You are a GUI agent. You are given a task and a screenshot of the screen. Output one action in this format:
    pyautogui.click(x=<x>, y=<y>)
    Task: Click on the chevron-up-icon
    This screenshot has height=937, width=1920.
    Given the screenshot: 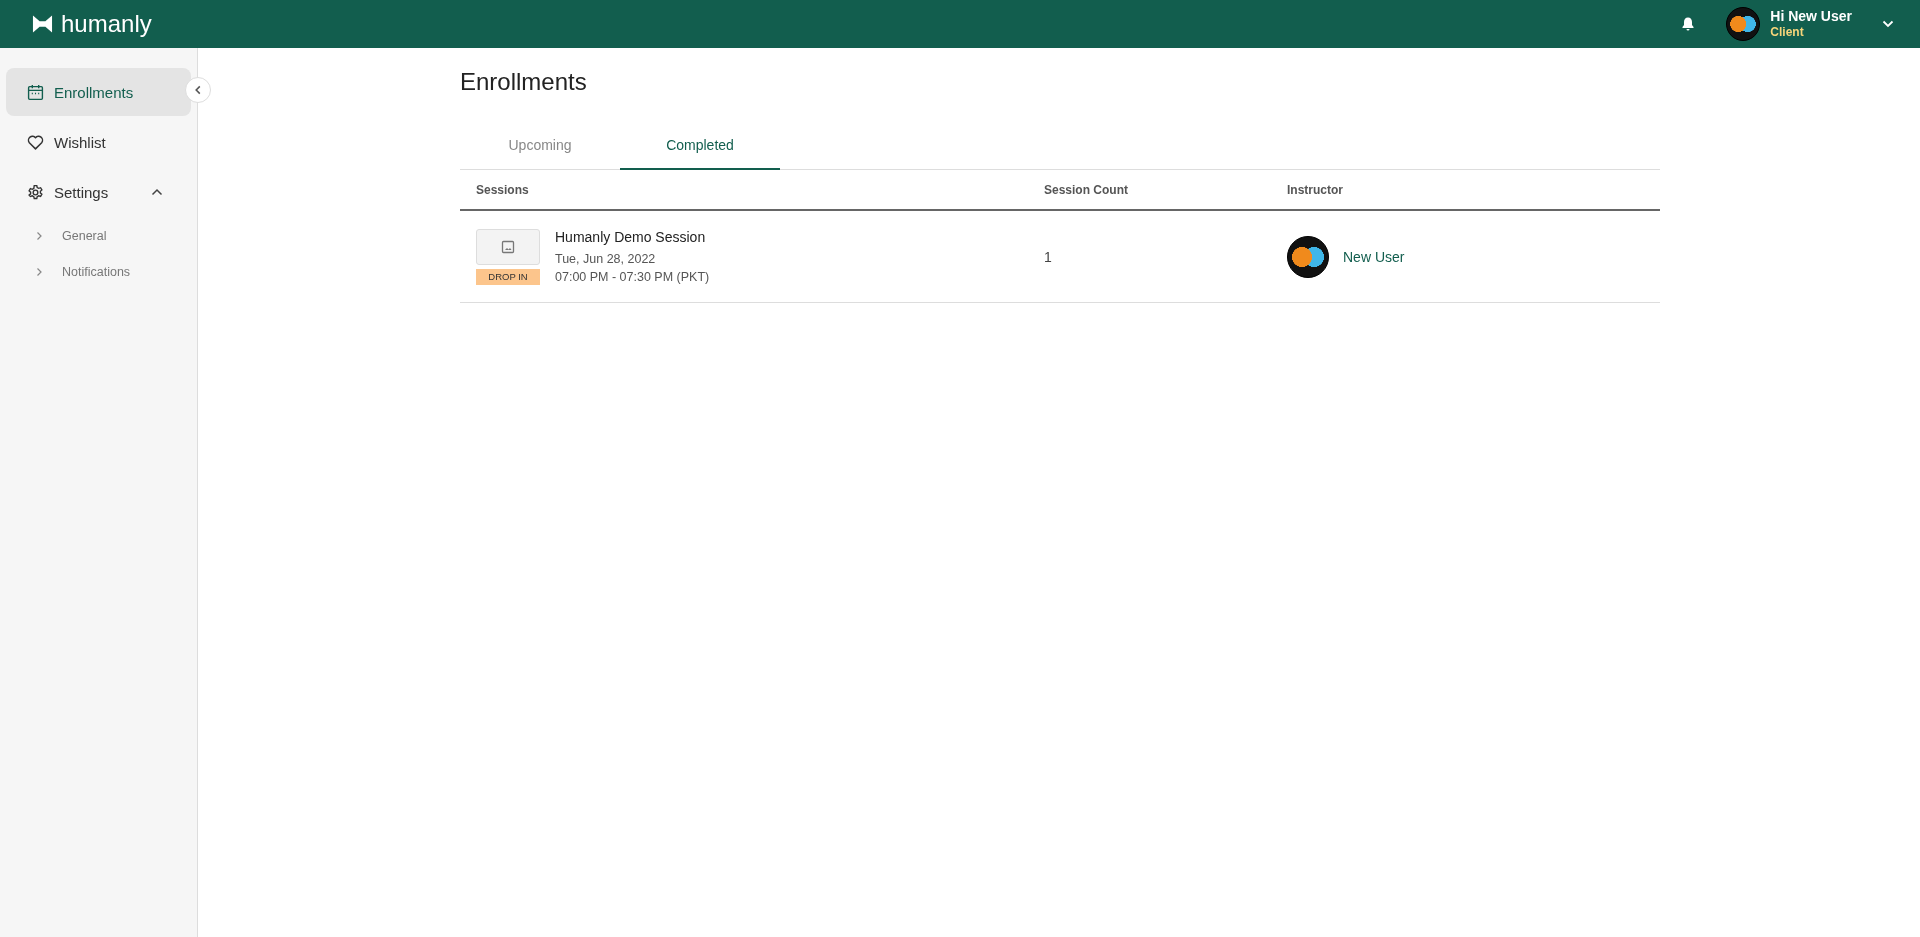 What is the action you would take?
    pyautogui.click(x=157, y=192)
    